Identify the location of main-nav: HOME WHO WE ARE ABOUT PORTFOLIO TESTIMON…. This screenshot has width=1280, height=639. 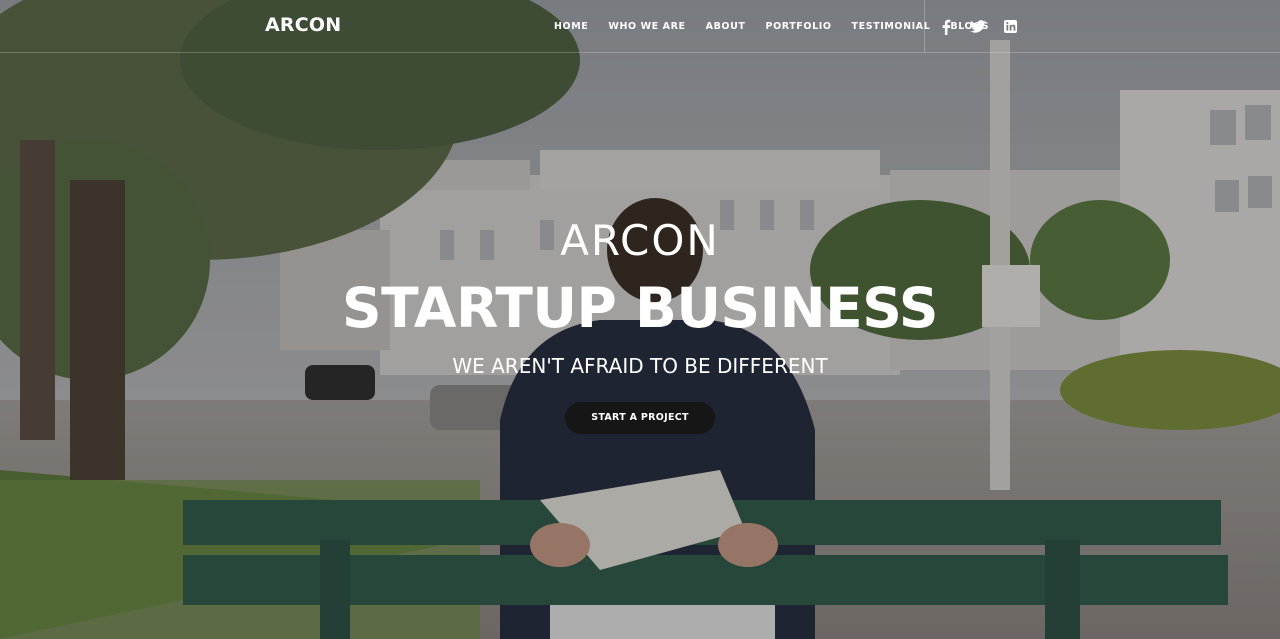
(771, 26).